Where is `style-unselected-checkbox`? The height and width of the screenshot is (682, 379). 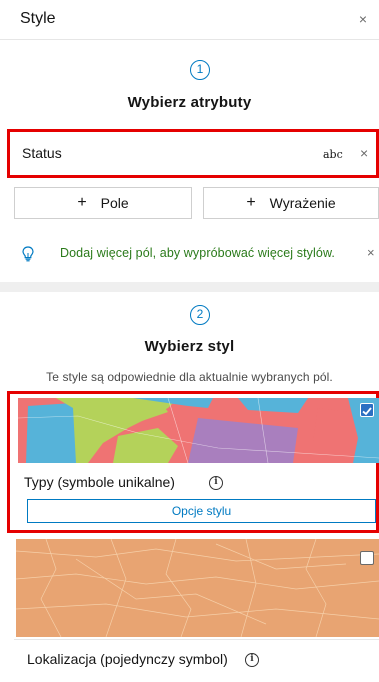 style-unselected-checkbox is located at coordinates (367, 558).